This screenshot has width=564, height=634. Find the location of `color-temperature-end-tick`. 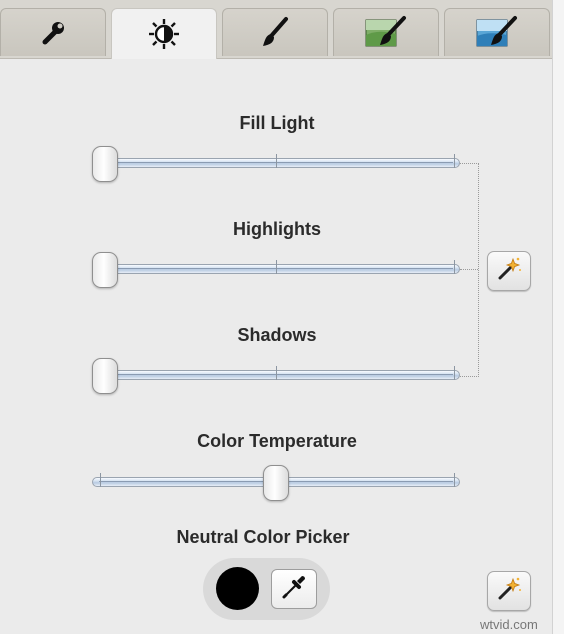

color-temperature-end-tick is located at coordinates (454, 480).